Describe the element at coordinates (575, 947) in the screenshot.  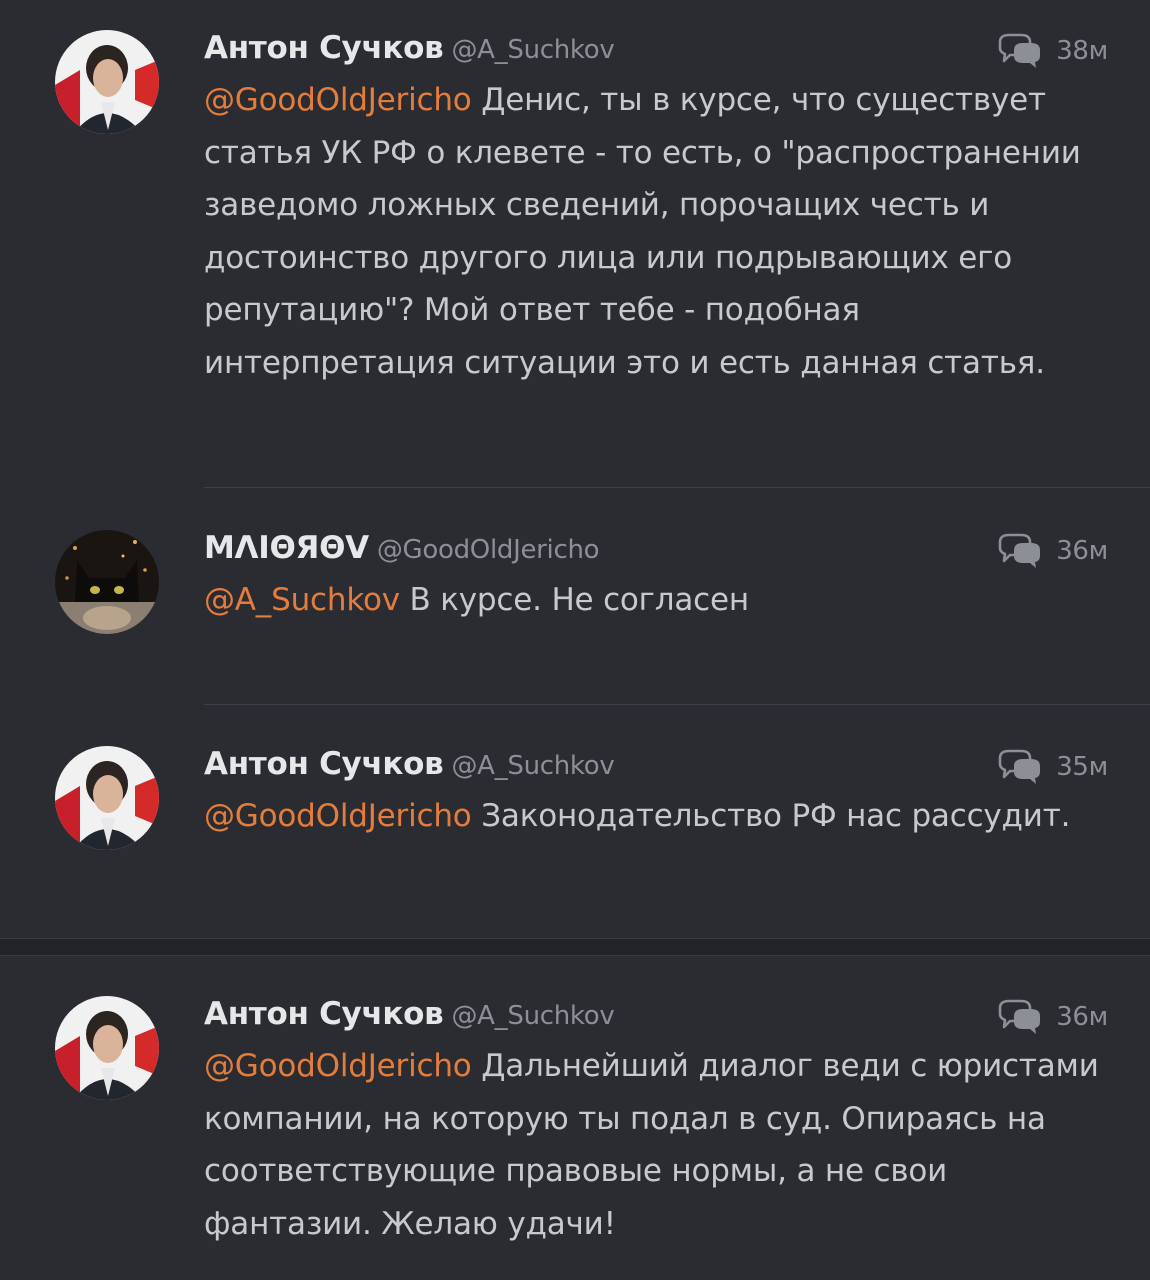
I see `section-separator` at that location.